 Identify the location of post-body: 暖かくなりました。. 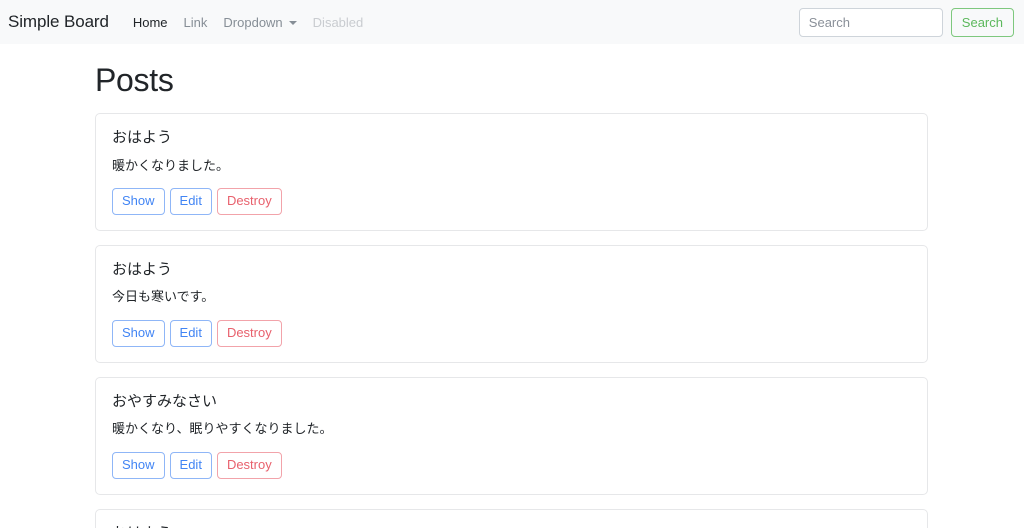
(171, 165).